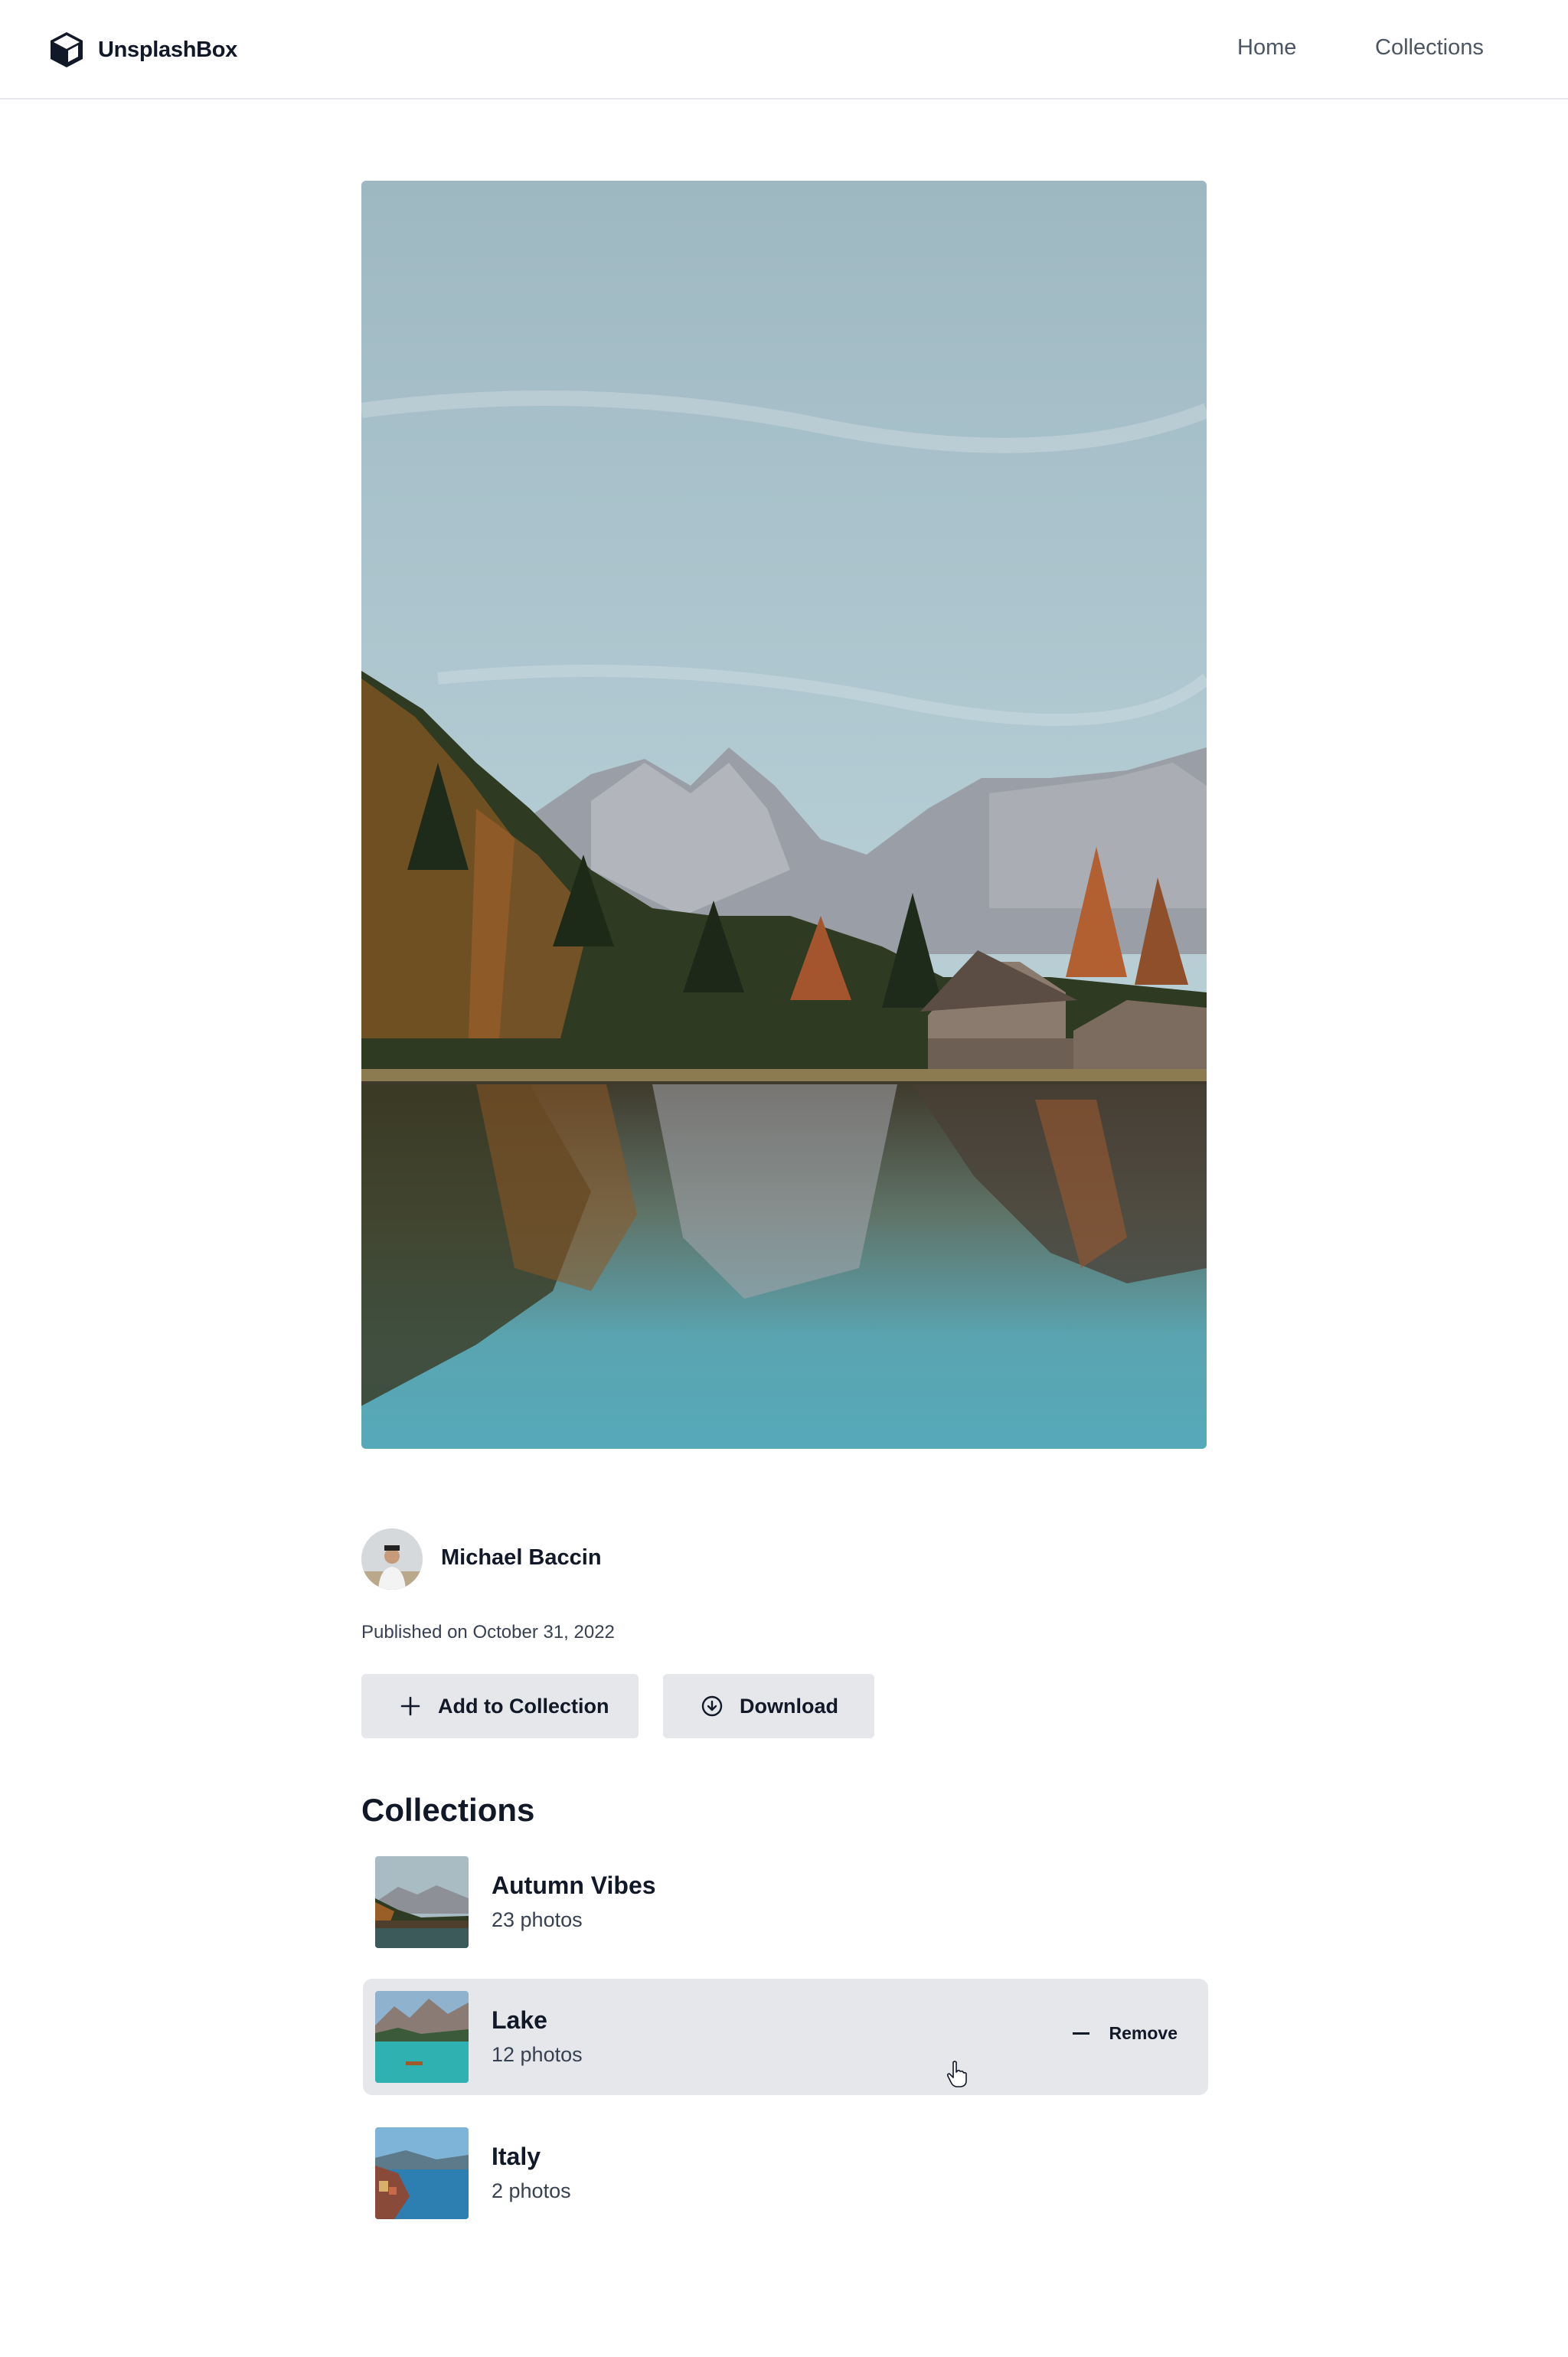 Image resolution: width=1568 pixels, height=2357 pixels. I want to click on add-to-collection-label: Add to Collection, so click(523, 1706).